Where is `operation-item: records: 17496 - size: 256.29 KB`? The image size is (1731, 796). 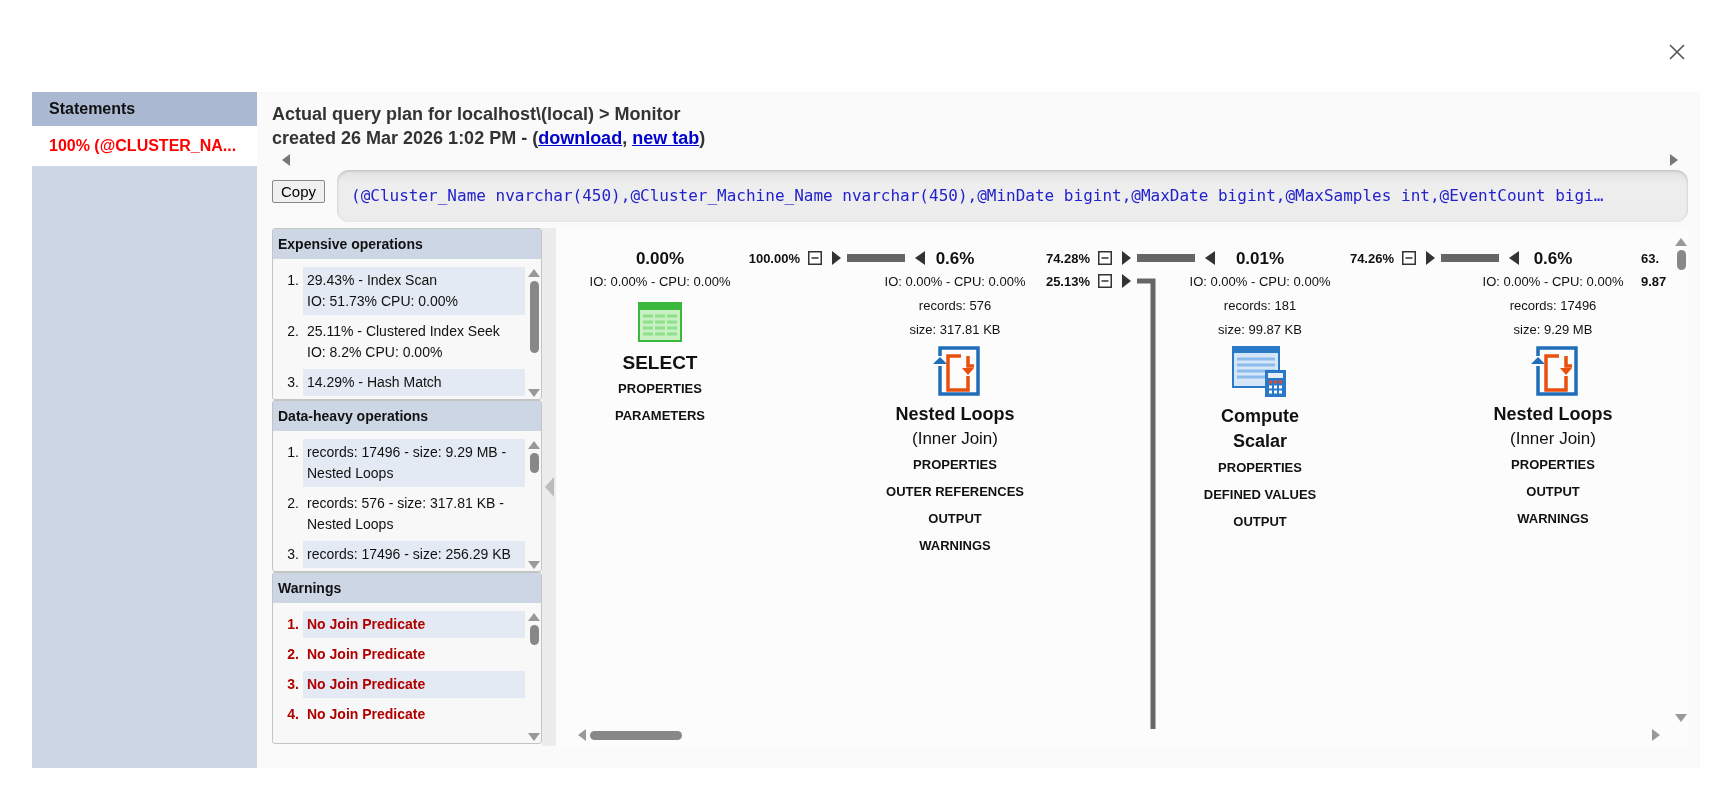
operation-item: records: 17496 - size: 256.29 KB is located at coordinates (414, 554).